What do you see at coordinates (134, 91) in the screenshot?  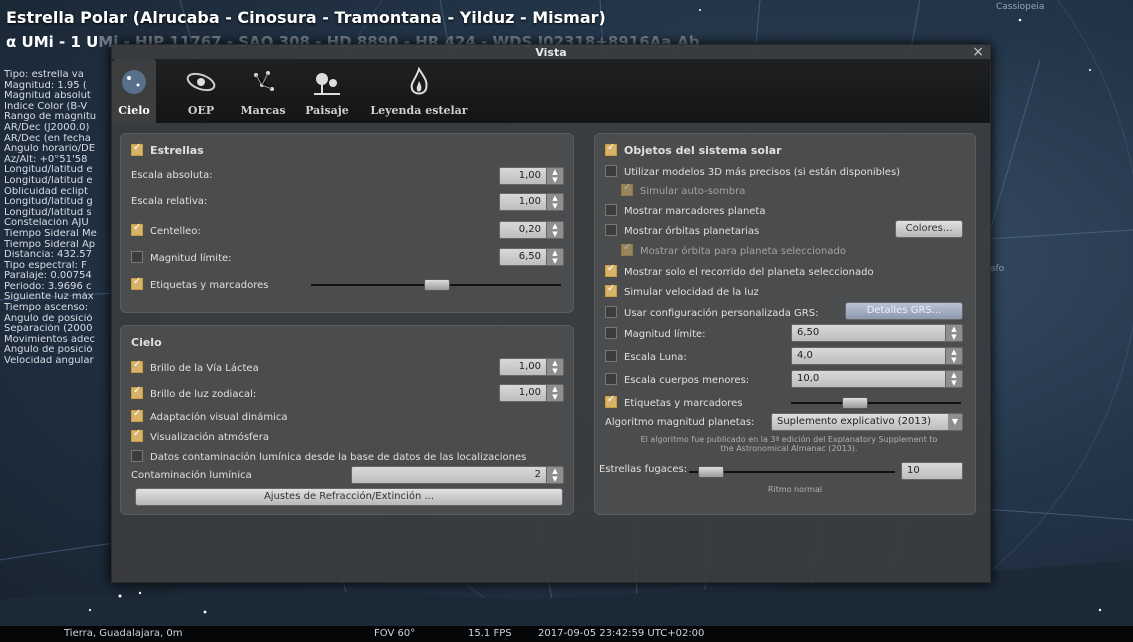 I see `tab-cielo: Cielo` at bounding box center [134, 91].